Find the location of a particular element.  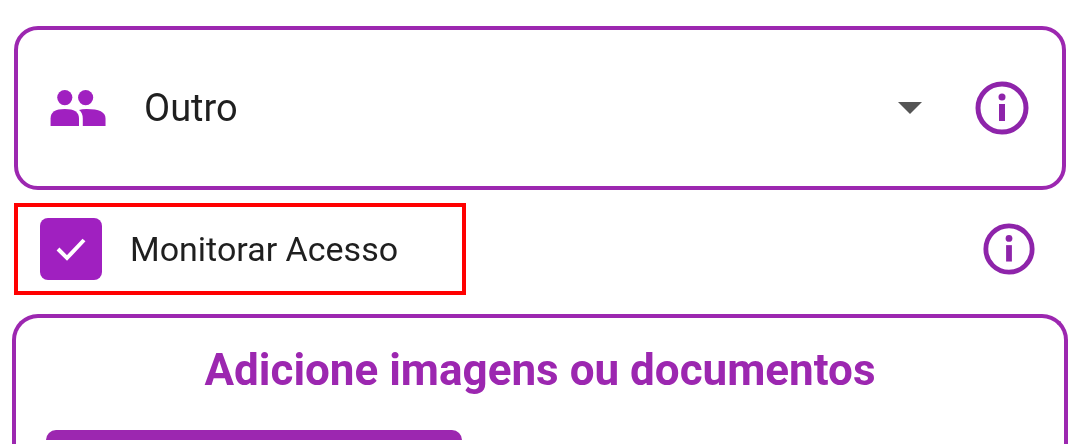

card-title: Adicione imagens ou documentos is located at coordinates (540, 370).